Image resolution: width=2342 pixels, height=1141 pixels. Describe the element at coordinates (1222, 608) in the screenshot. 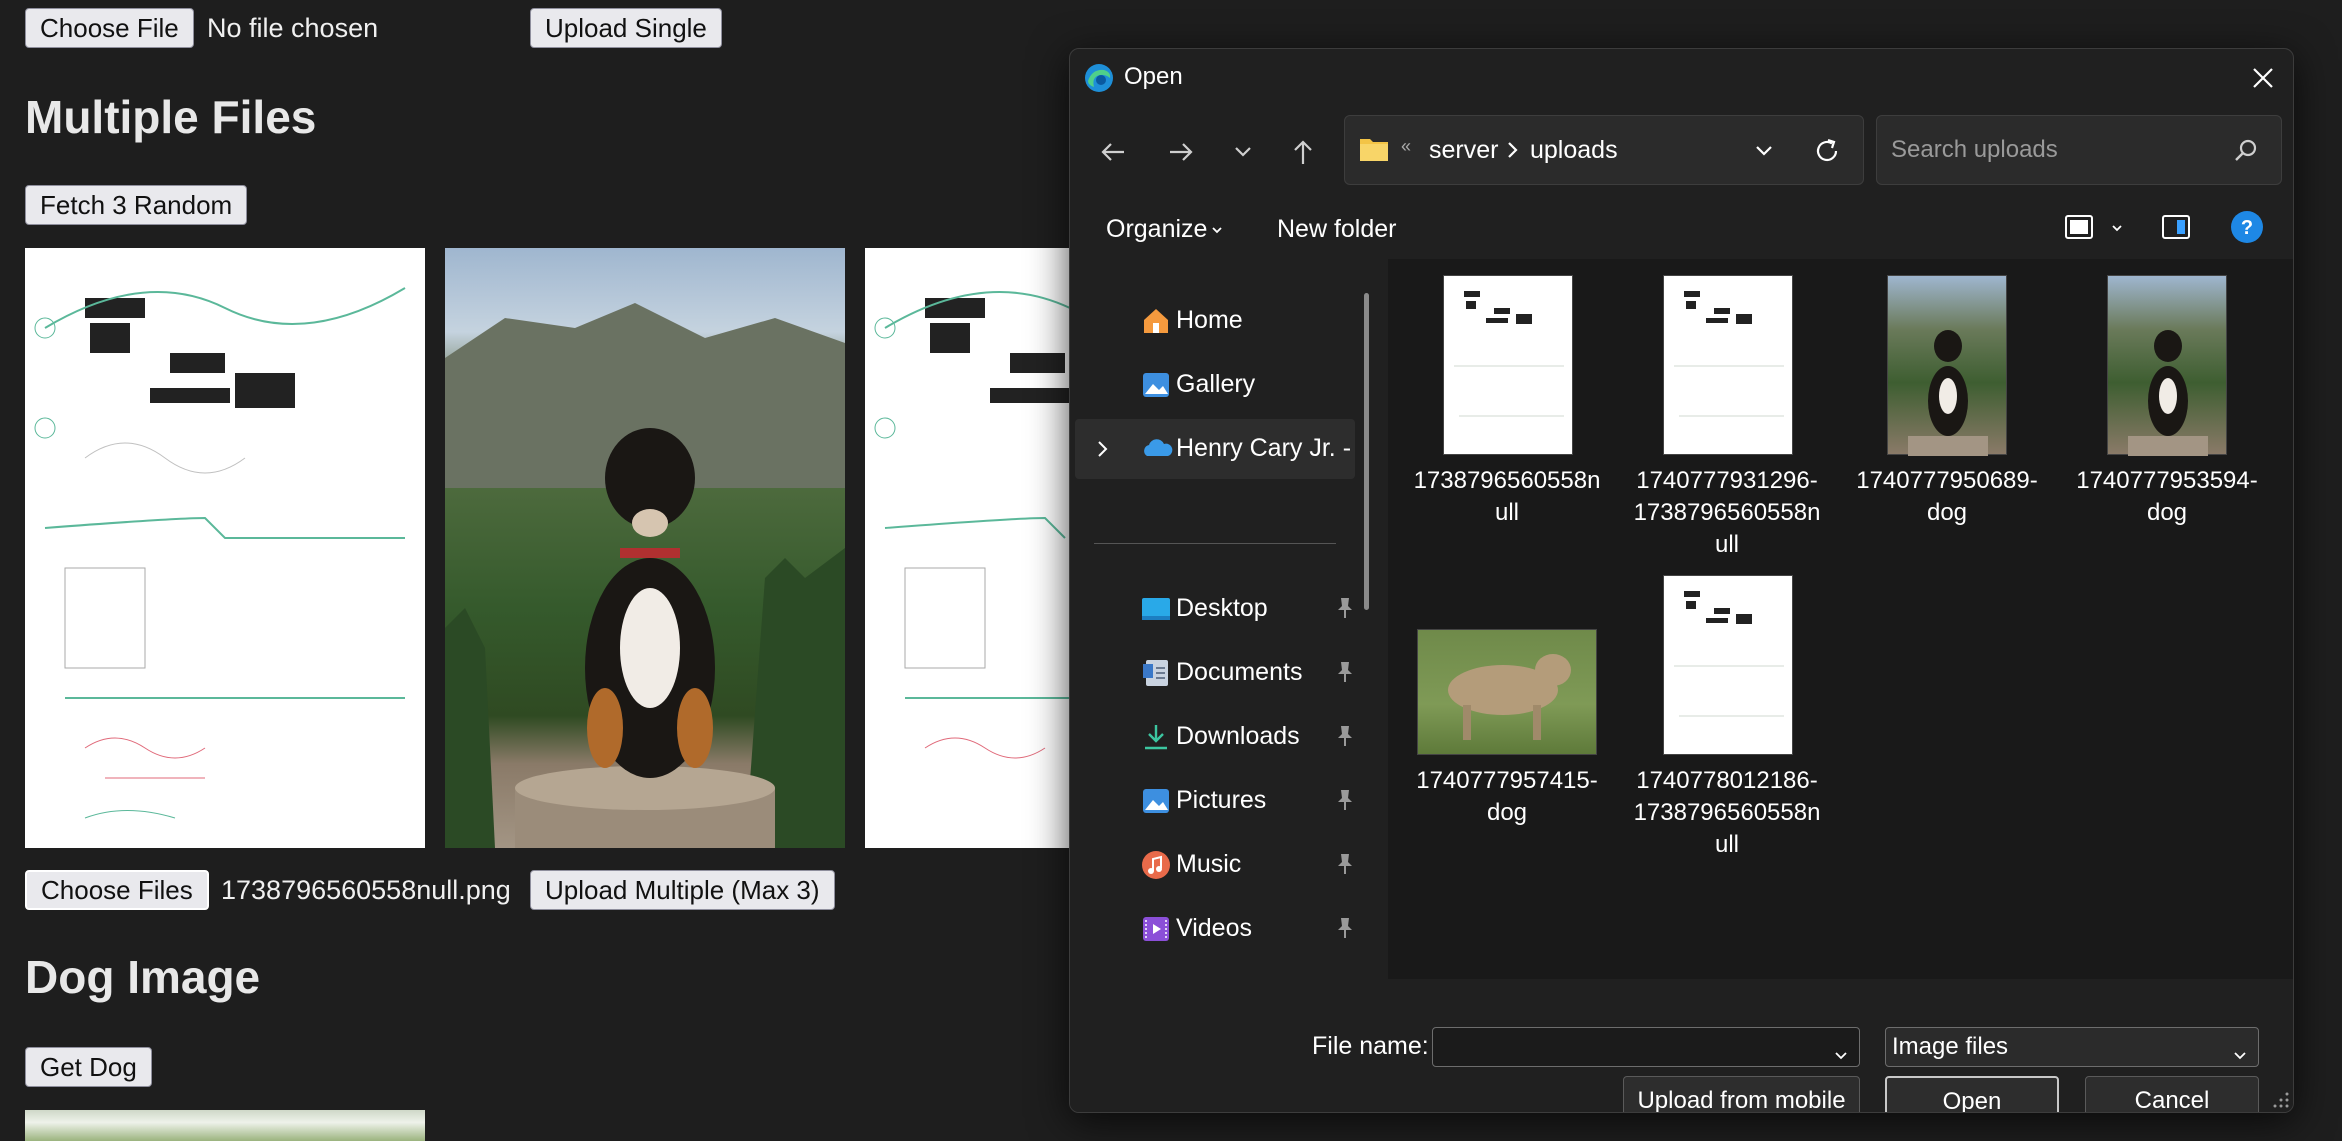

I see `nav-item-label: Desktop` at that location.